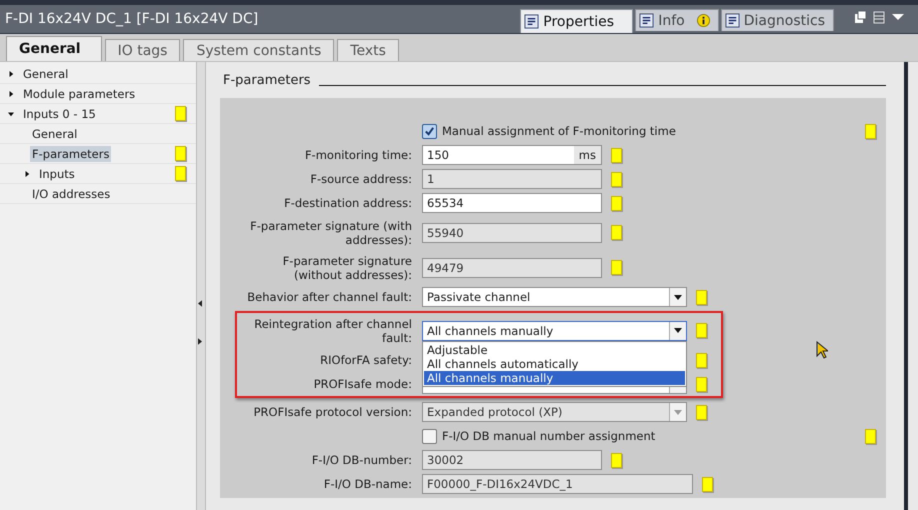  What do you see at coordinates (677, 20) in the screenshot?
I see `inspector-tab: Info` at bounding box center [677, 20].